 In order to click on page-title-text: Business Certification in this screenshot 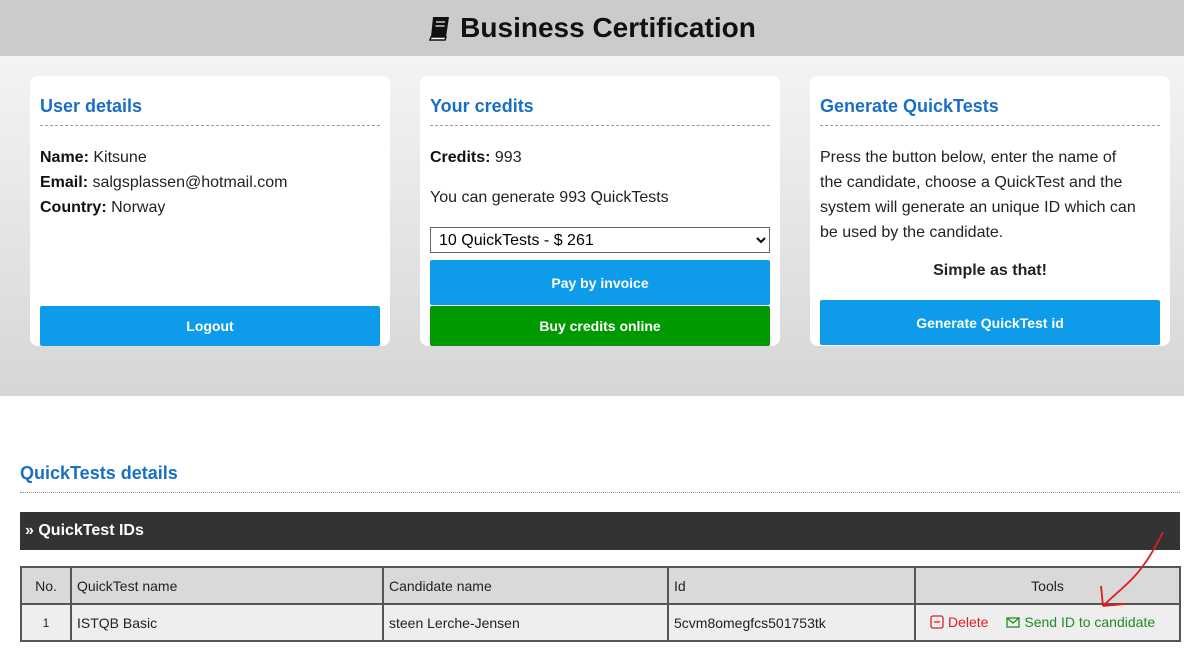, I will do `click(608, 27)`.